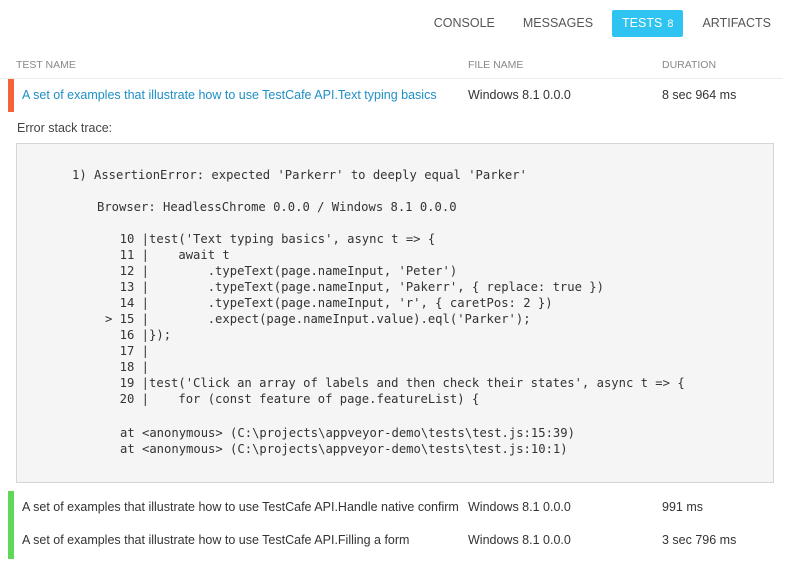  I want to click on tab-messages: MESSAGES, so click(558, 23).